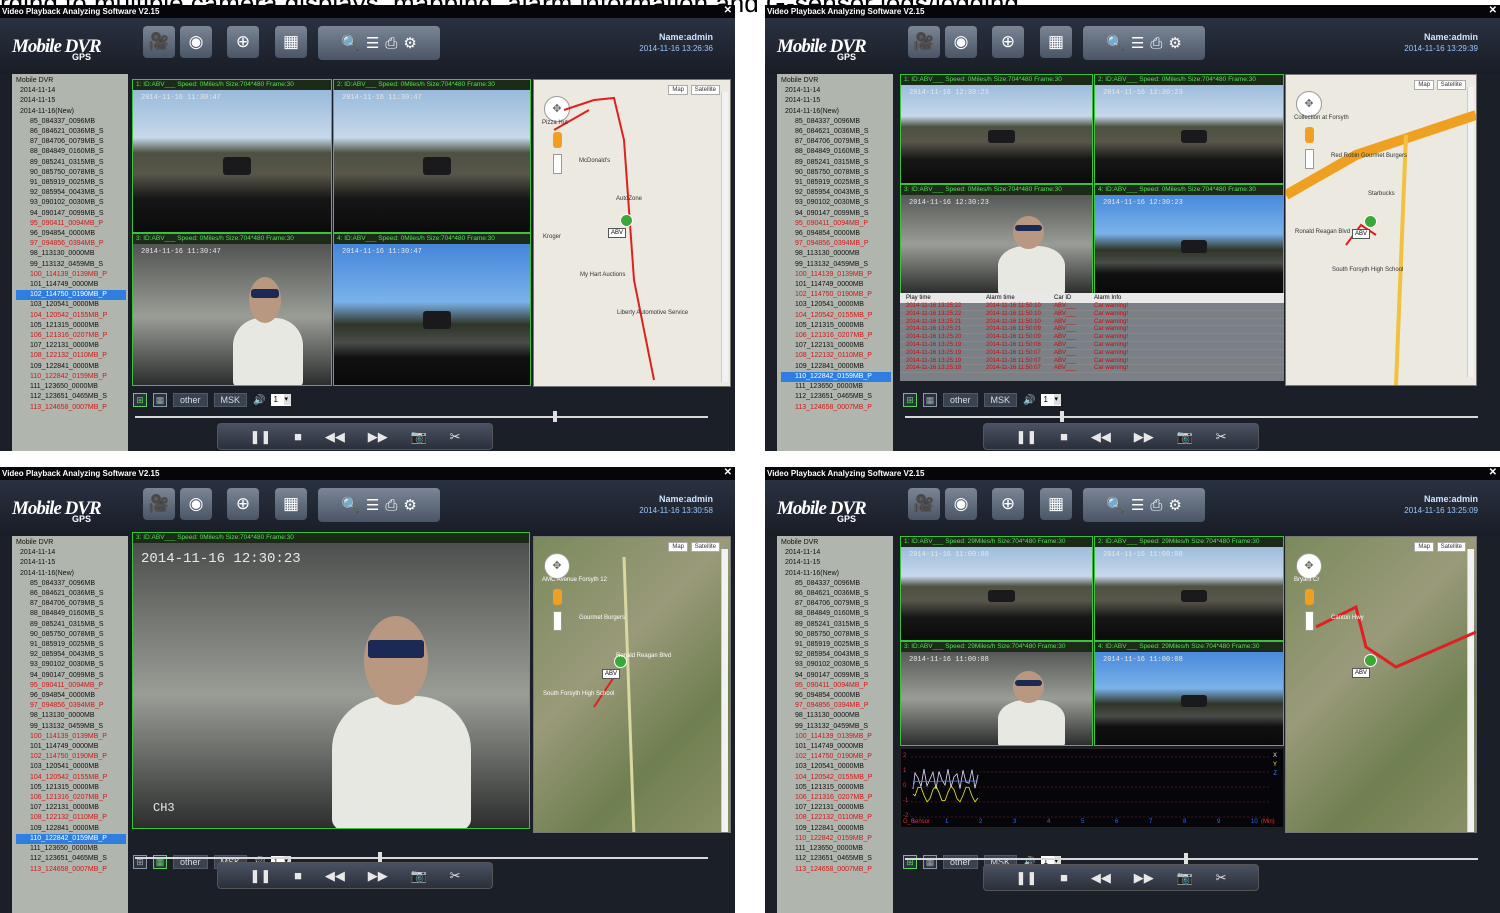 This screenshot has height=913, width=1500. I want to click on tree-date: 2014-11-14, so click(836, 553).